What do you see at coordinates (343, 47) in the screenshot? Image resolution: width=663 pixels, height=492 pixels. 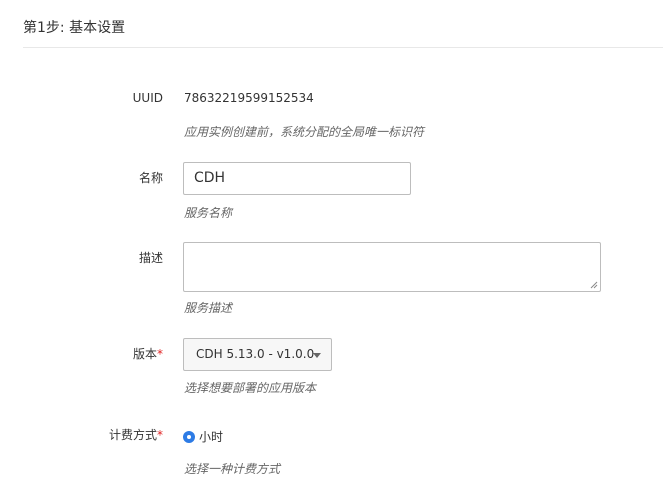 I see `header-divider` at bounding box center [343, 47].